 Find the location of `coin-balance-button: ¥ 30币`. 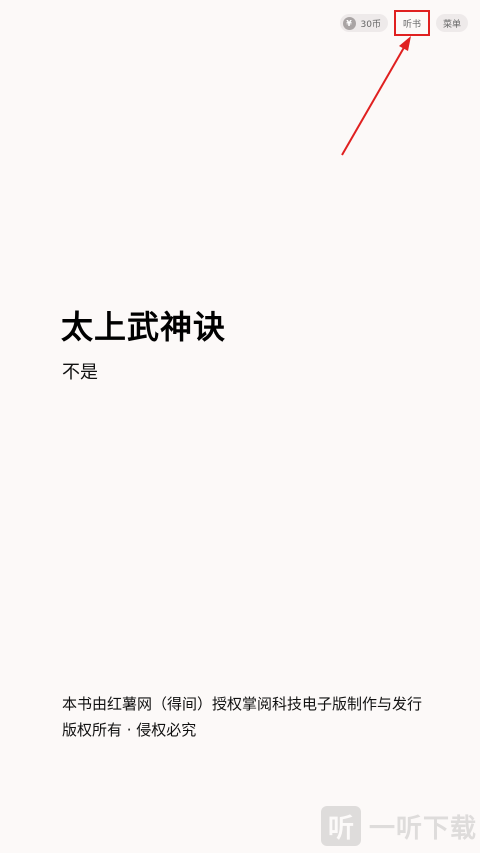

coin-balance-button: ¥ 30币 is located at coordinates (363, 23).